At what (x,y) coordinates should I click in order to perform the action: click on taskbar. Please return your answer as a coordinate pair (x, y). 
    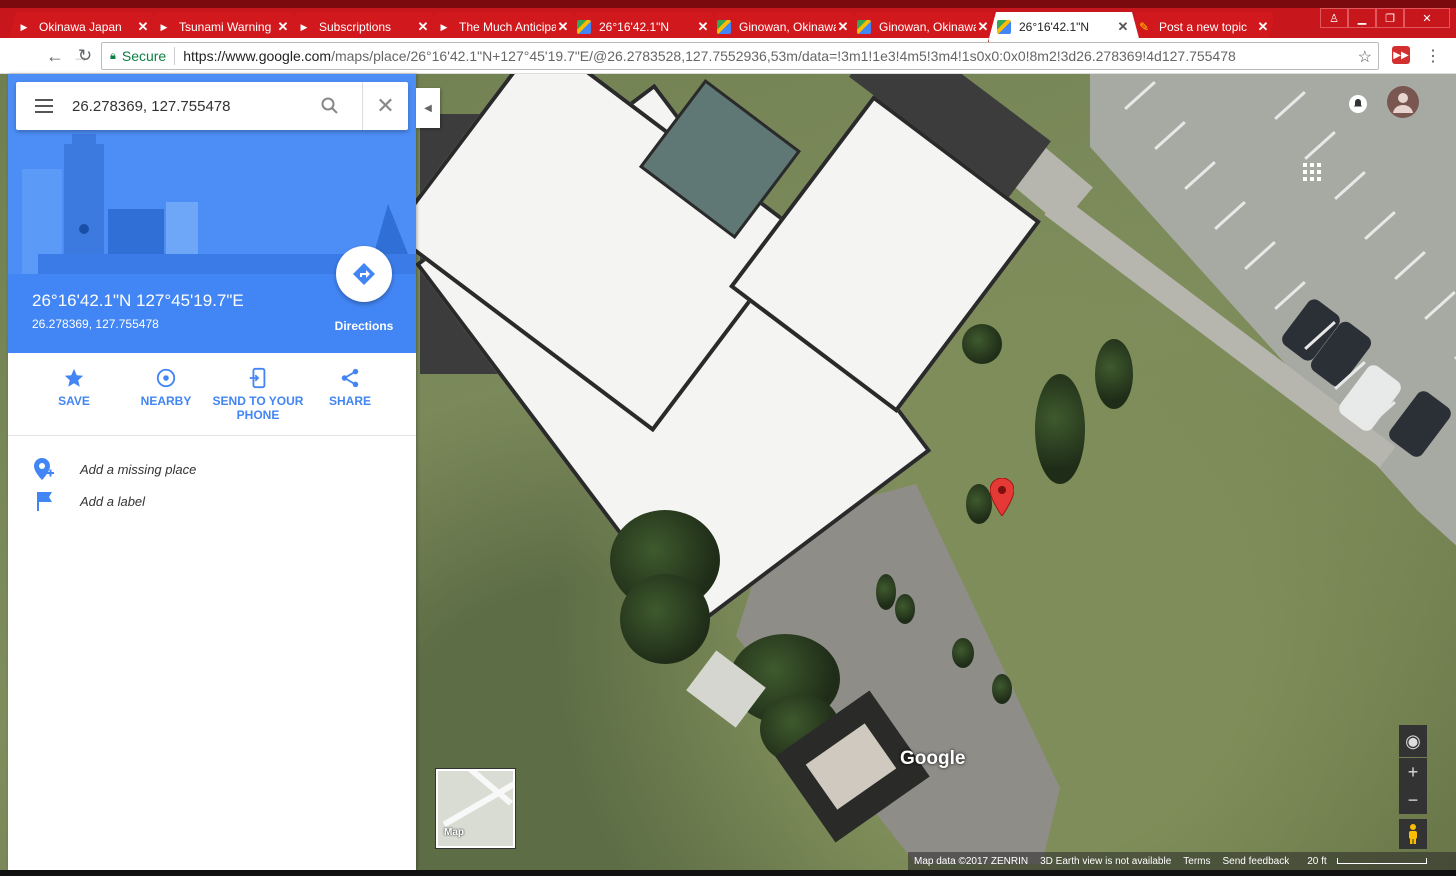
    Looking at the image, I should click on (728, 873).